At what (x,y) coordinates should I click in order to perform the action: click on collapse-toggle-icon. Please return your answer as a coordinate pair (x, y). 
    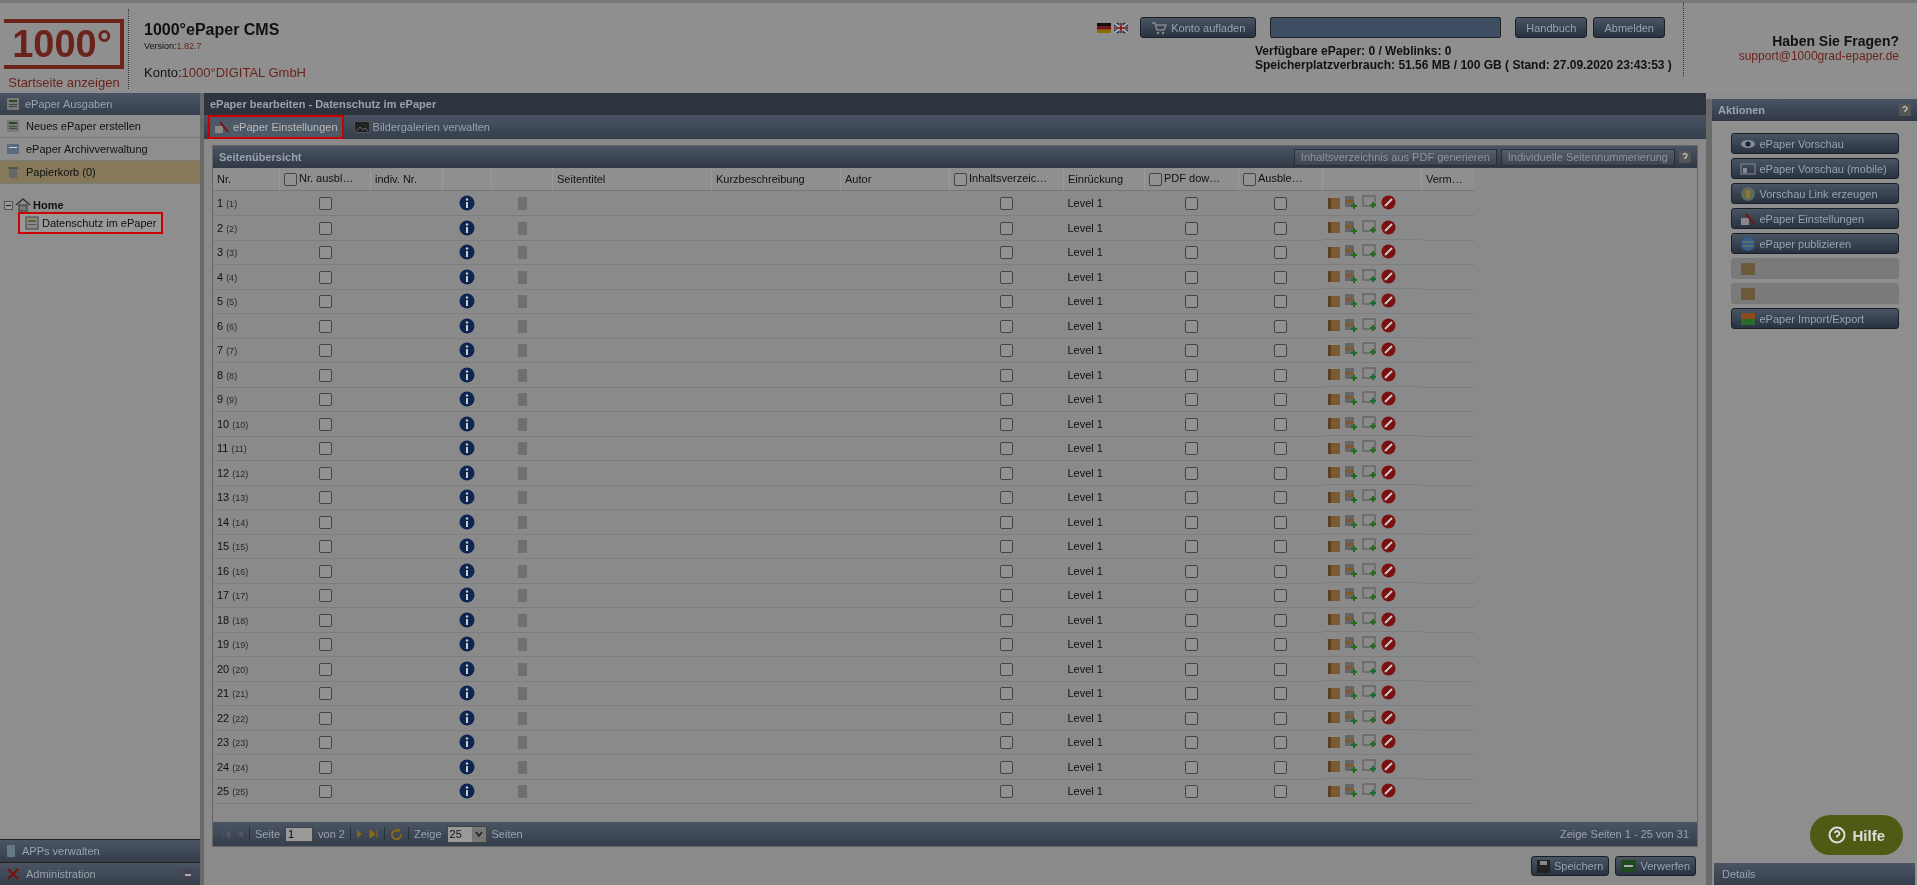
    Looking at the image, I should click on (8, 205).